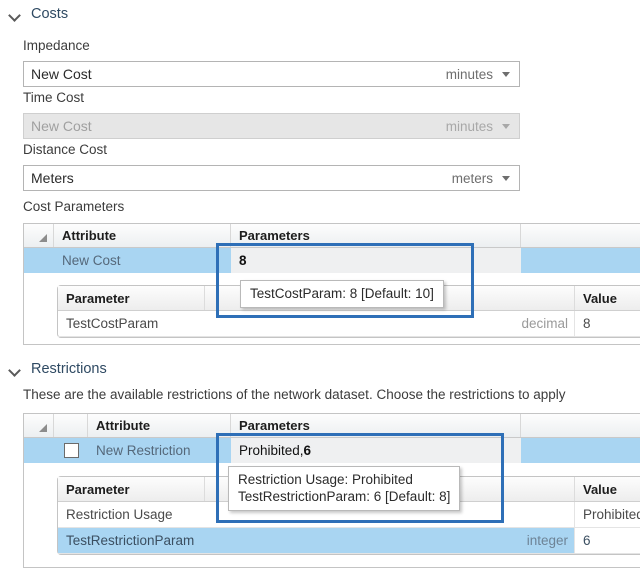 Image resolution: width=640 pixels, height=568 pixels. Describe the element at coordinates (143, 450) in the screenshot. I see `cell-attribute: New Restriction` at that location.